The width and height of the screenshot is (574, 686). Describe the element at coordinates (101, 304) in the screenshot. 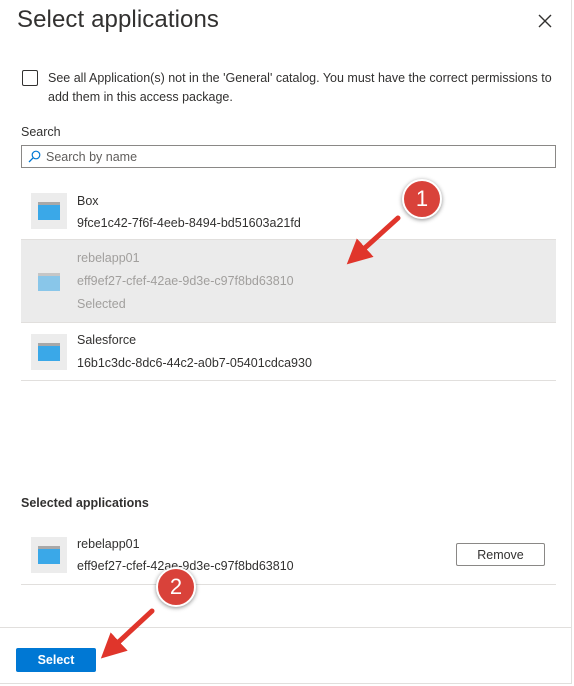

I see `app-status: Selected` at that location.